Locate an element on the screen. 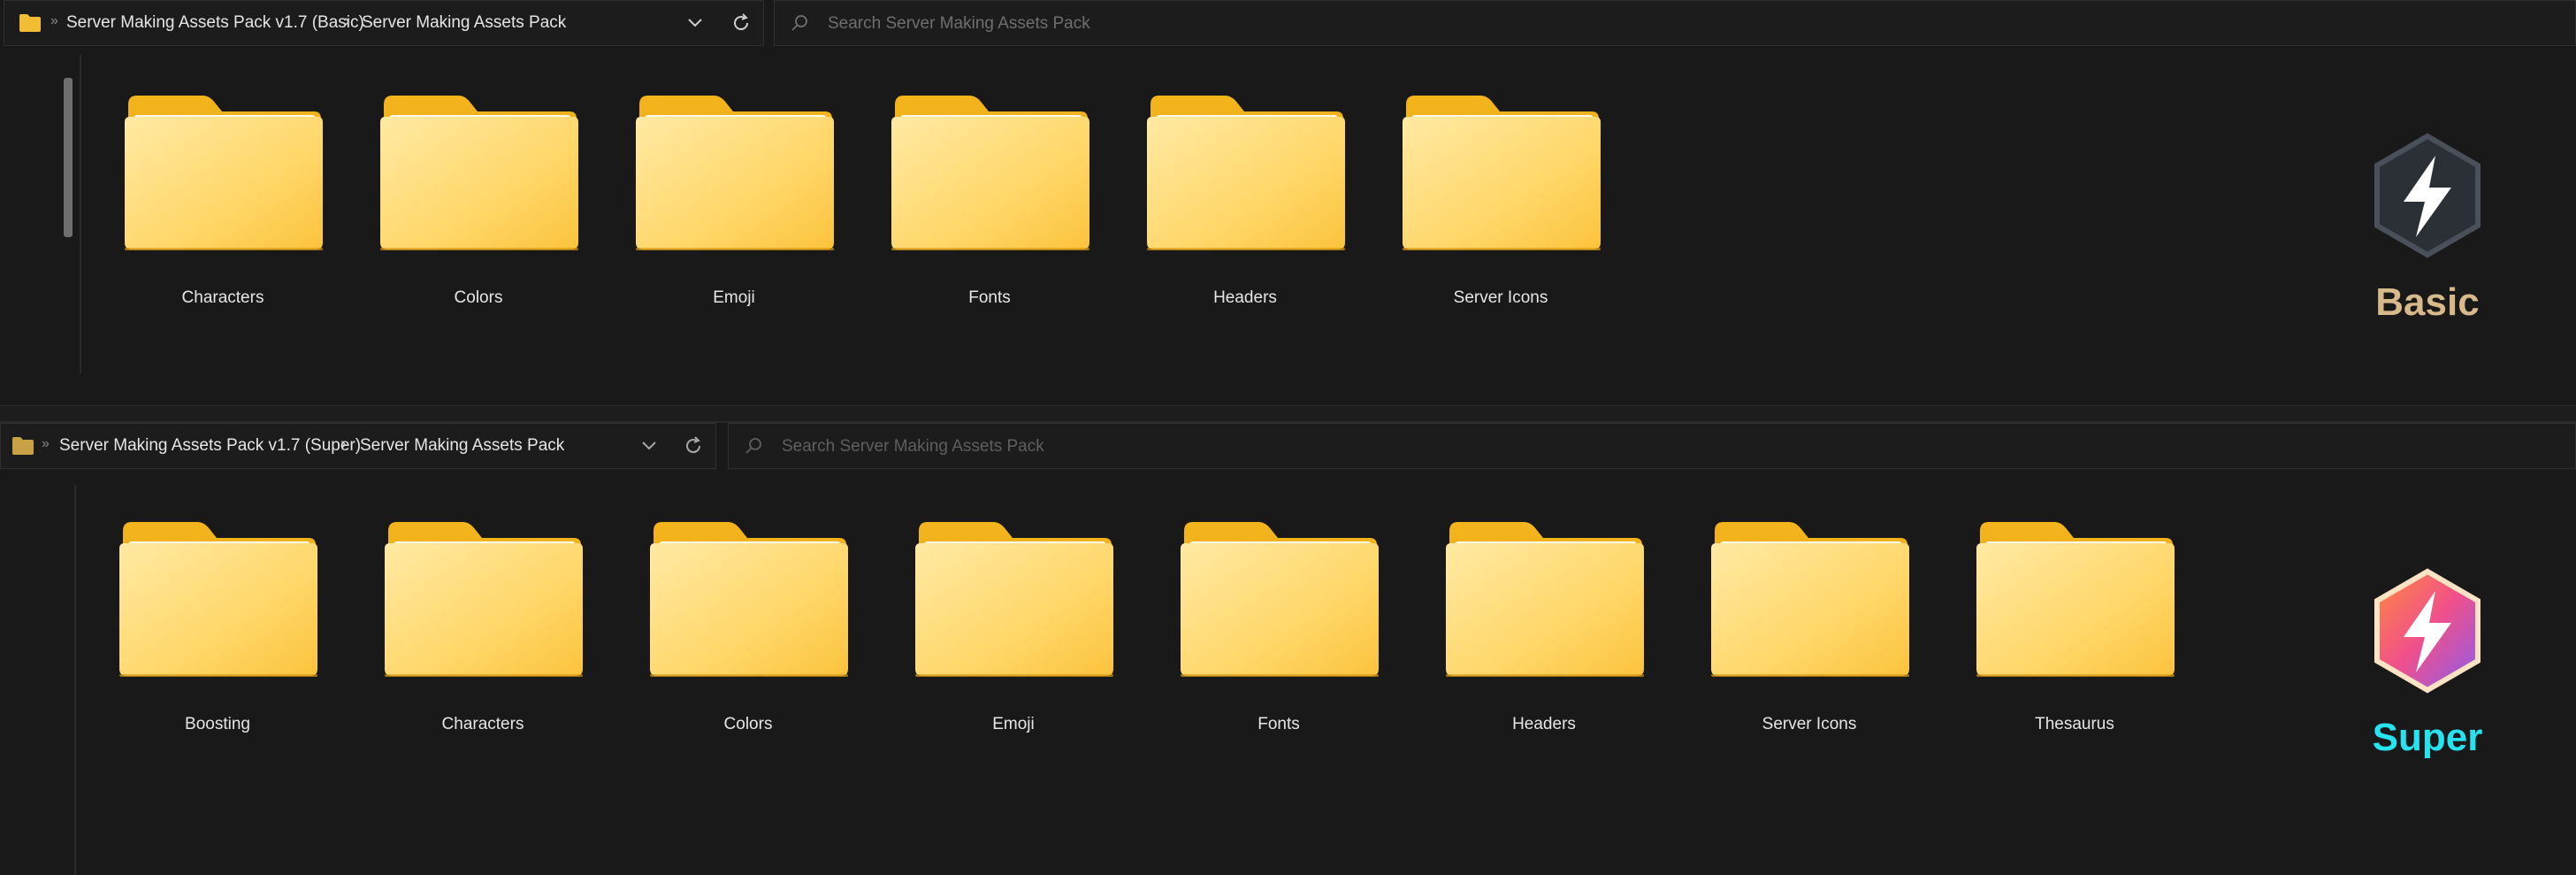  badge-super: Super is located at coordinates (2428, 664).